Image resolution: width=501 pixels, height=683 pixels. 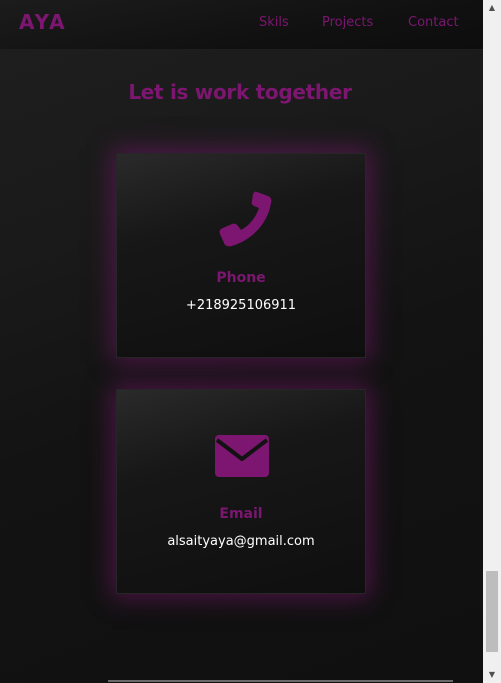 What do you see at coordinates (240, 92) in the screenshot?
I see `section-title: Let is work together` at bounding box center [240, 92].